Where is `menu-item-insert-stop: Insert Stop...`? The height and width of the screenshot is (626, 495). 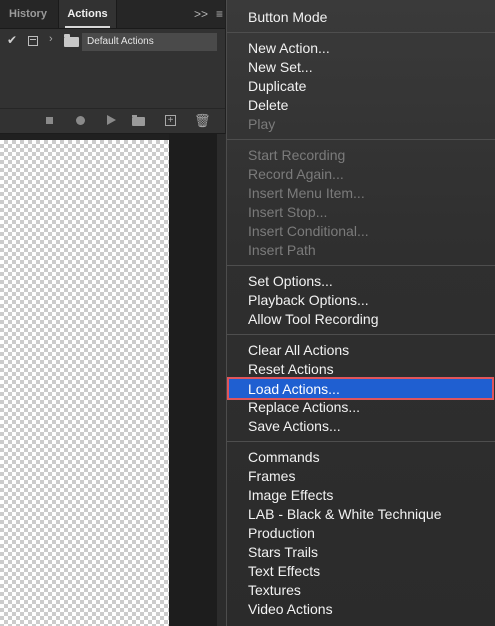 menu-item-insert-stop: Insert Stop... is located at coordinates (288, 212).